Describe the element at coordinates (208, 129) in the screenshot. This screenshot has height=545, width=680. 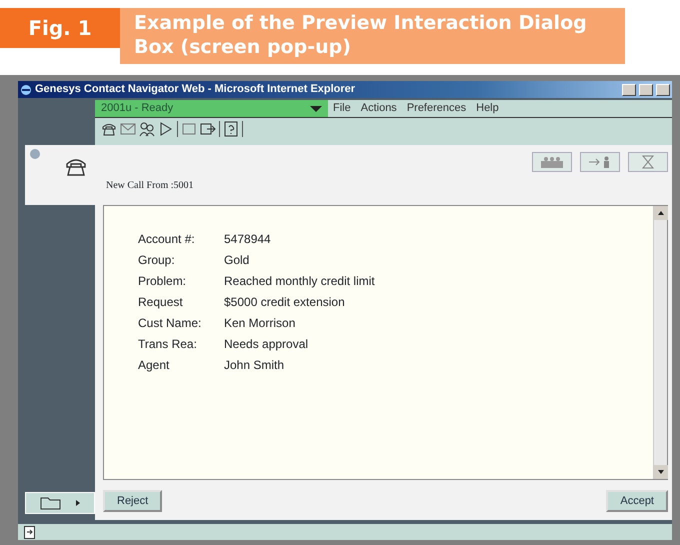
I see `export-icon` at that location.